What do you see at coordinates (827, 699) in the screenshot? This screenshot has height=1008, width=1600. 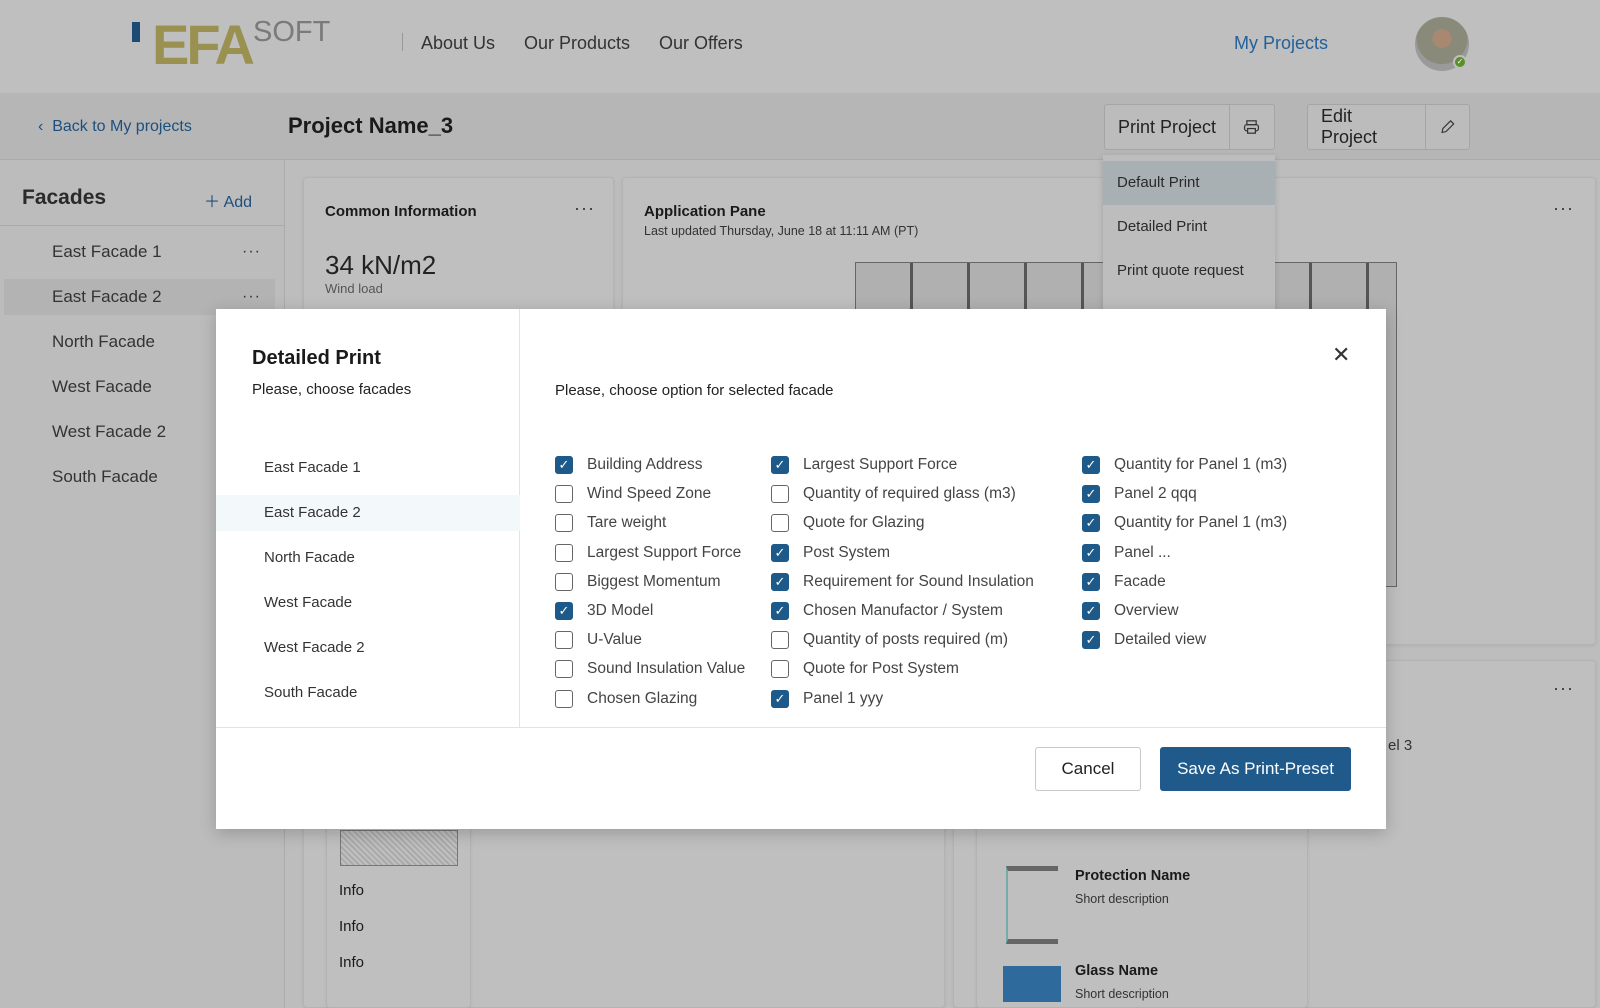 I see `option-checkbox-row: ✓ Panel 1 yyy` at bounding box center [827, 699].